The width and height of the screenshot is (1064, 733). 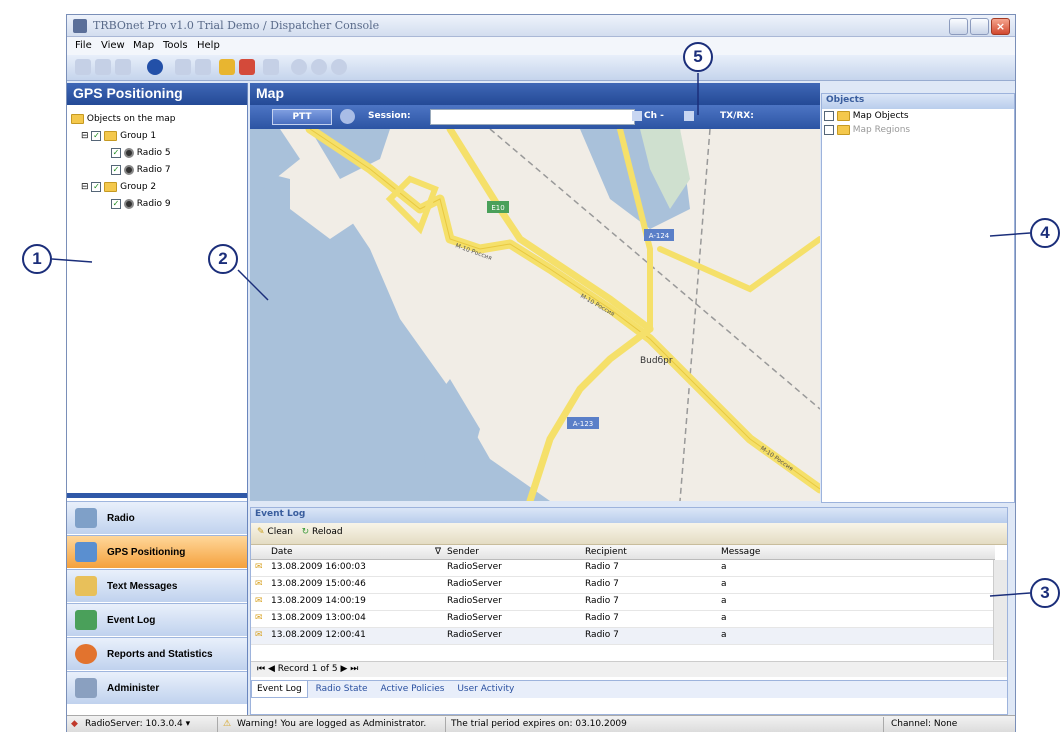 I want to click on callout-3: 3, so click(x=1045, y=593).